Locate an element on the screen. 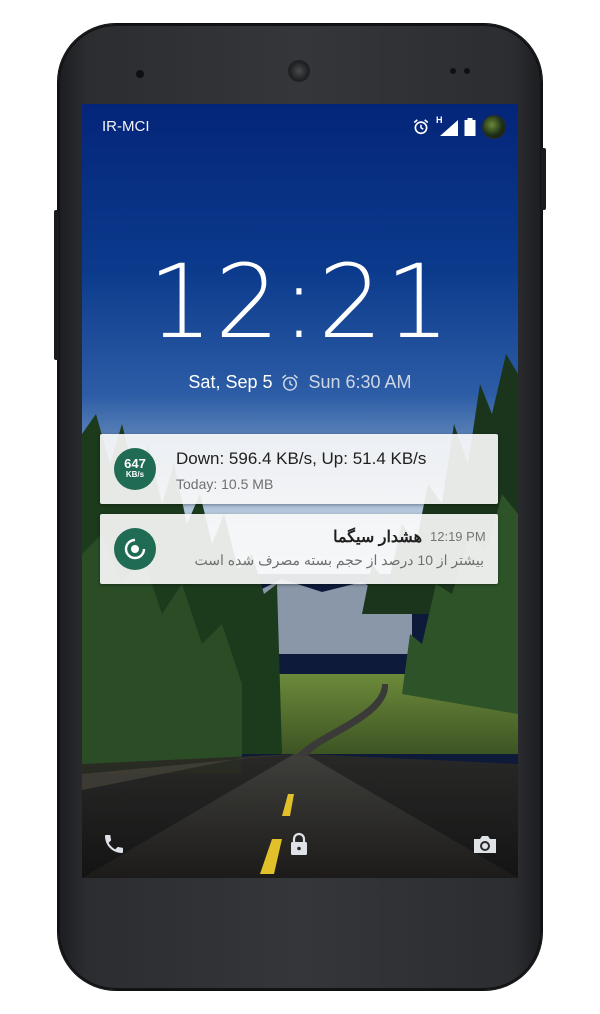  phone-icon is located at coordinates (114, 844).